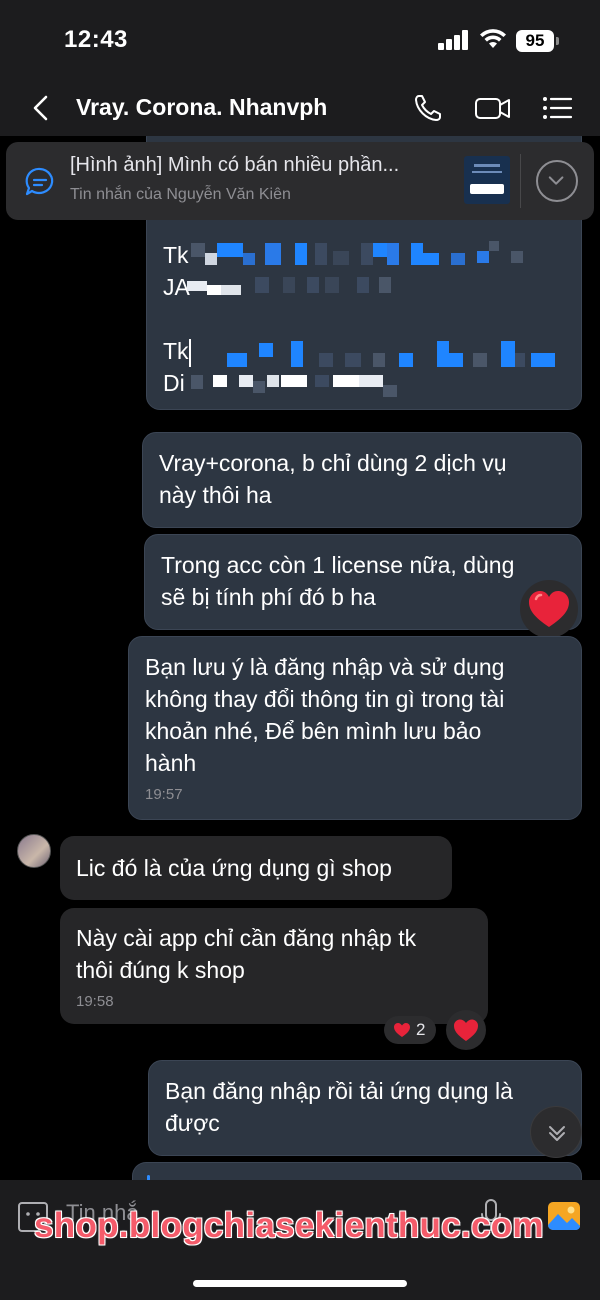 Image resolution: width=600 pixels, height=1300 pixels. What do you see at coordinates (234, 868) in the screenshot?
I see `message-text: Lic đó là của ứng dụng gì shop` at bounding box center [234, 868].